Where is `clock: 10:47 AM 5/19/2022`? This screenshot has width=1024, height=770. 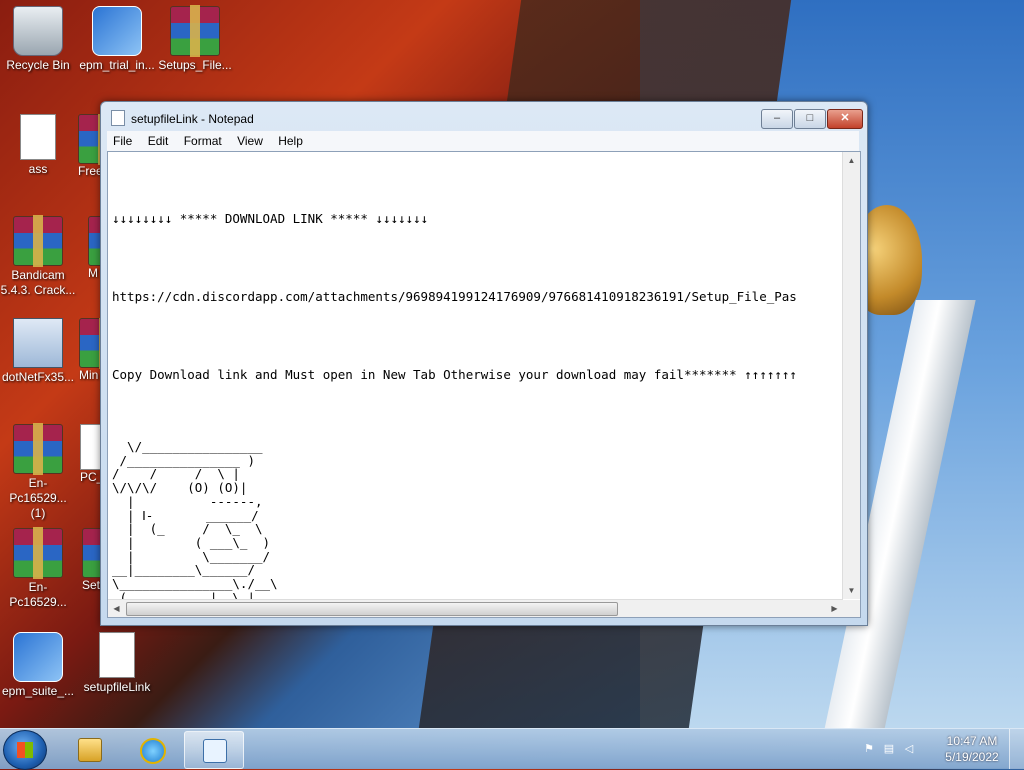
clock: 10:47 AM 5/19/2022 is located at coordinates (972, 749).